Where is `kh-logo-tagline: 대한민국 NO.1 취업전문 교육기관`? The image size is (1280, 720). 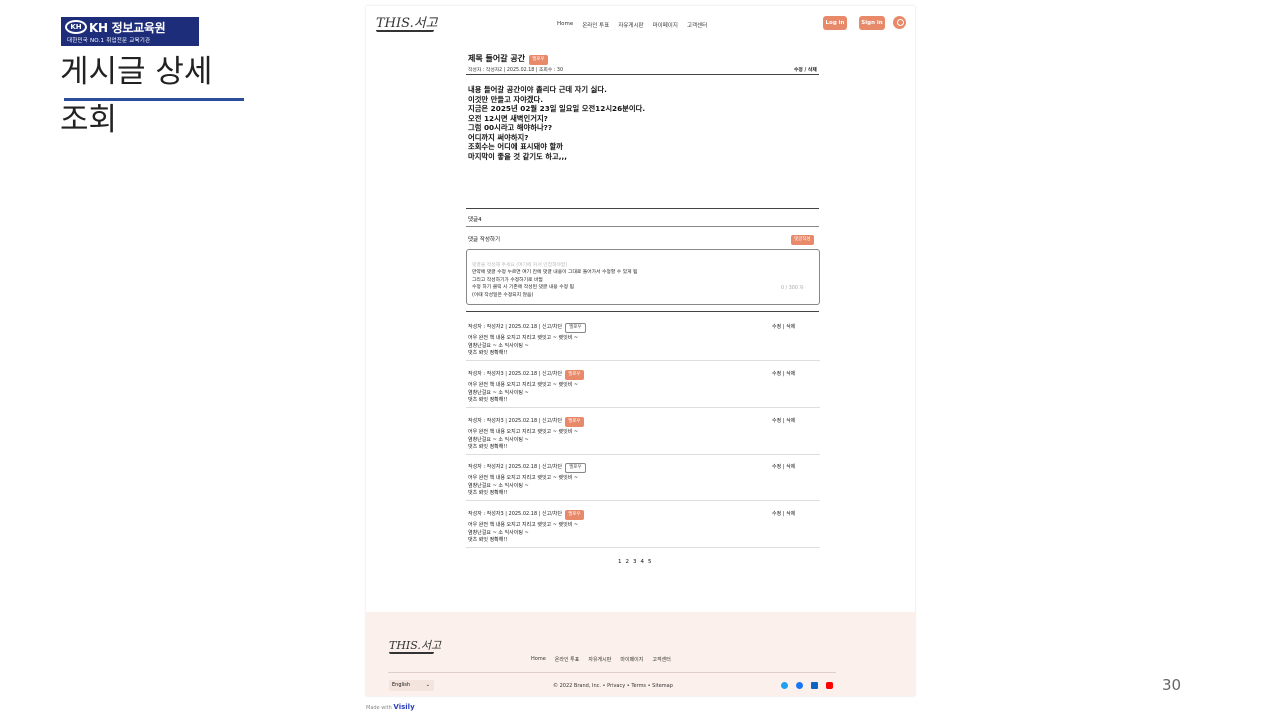
kh-logo-tagline: 대한민국 NO.1 취업전문 교육기관 is located at coordinates (109, 41).